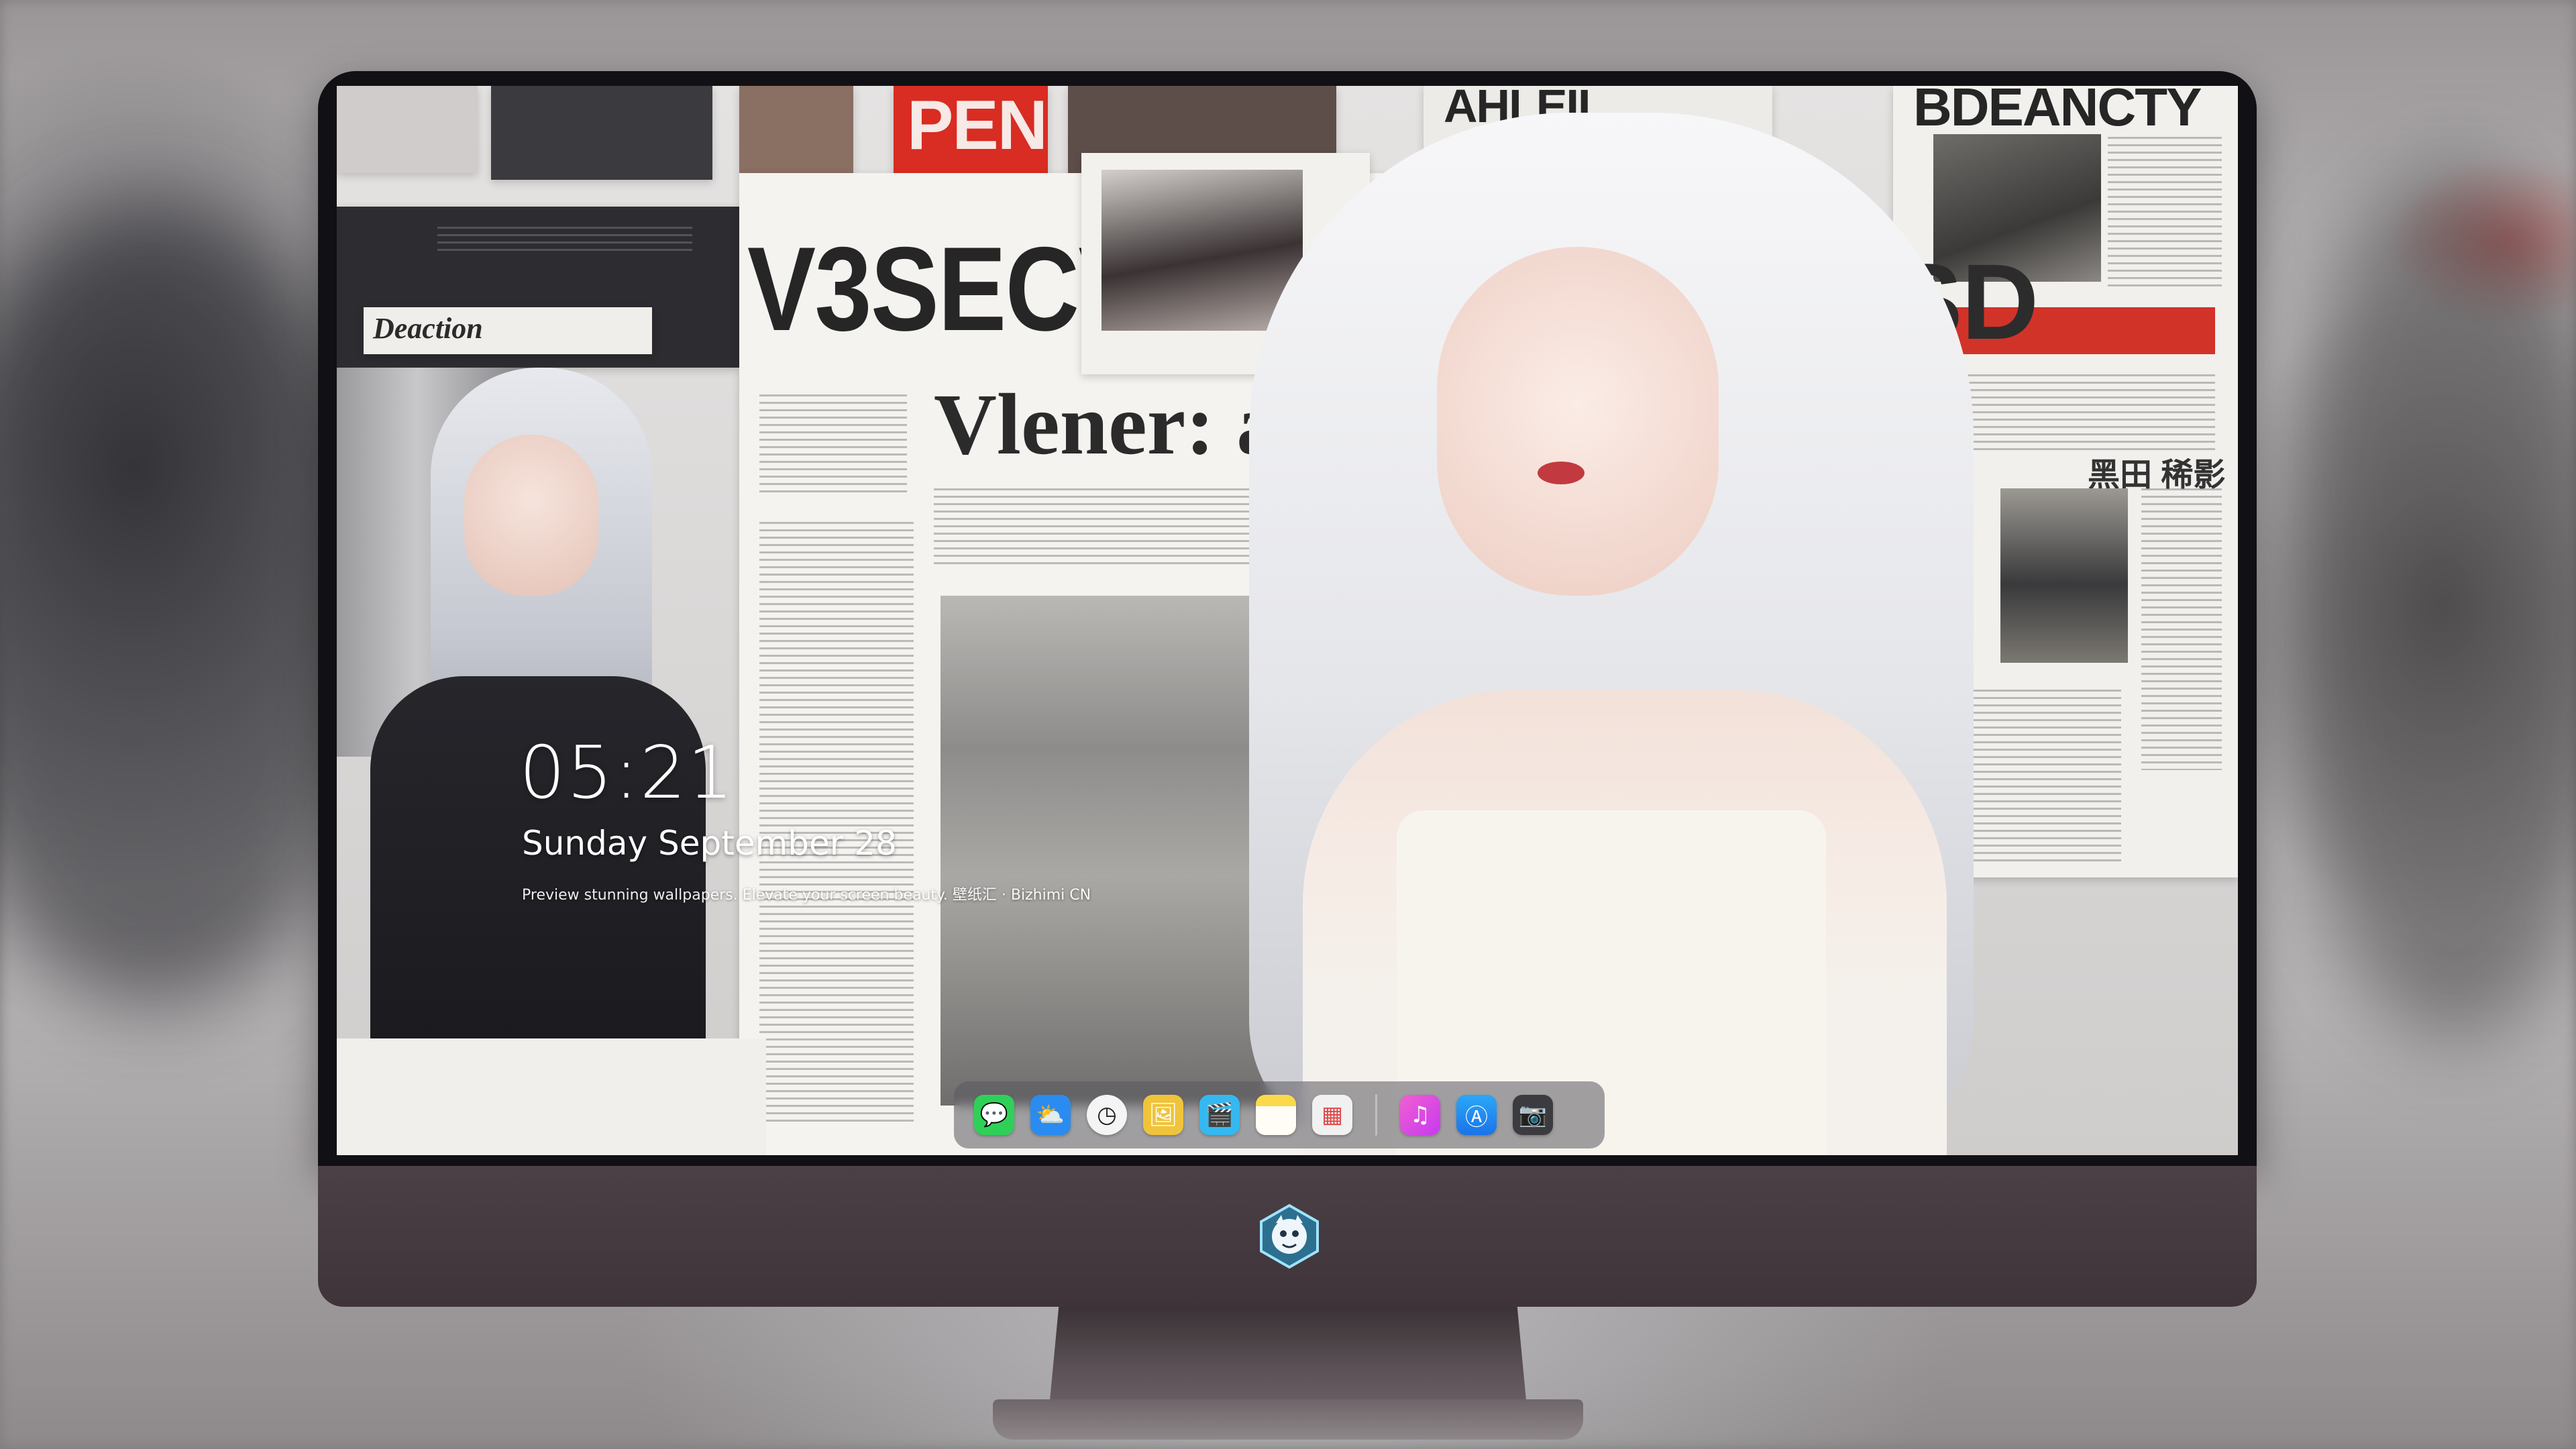  What do you see at coordinates (538, 287) in the screenshot?
I see `left-dark-clipping: Deaction` at bounding box center [538, 287].